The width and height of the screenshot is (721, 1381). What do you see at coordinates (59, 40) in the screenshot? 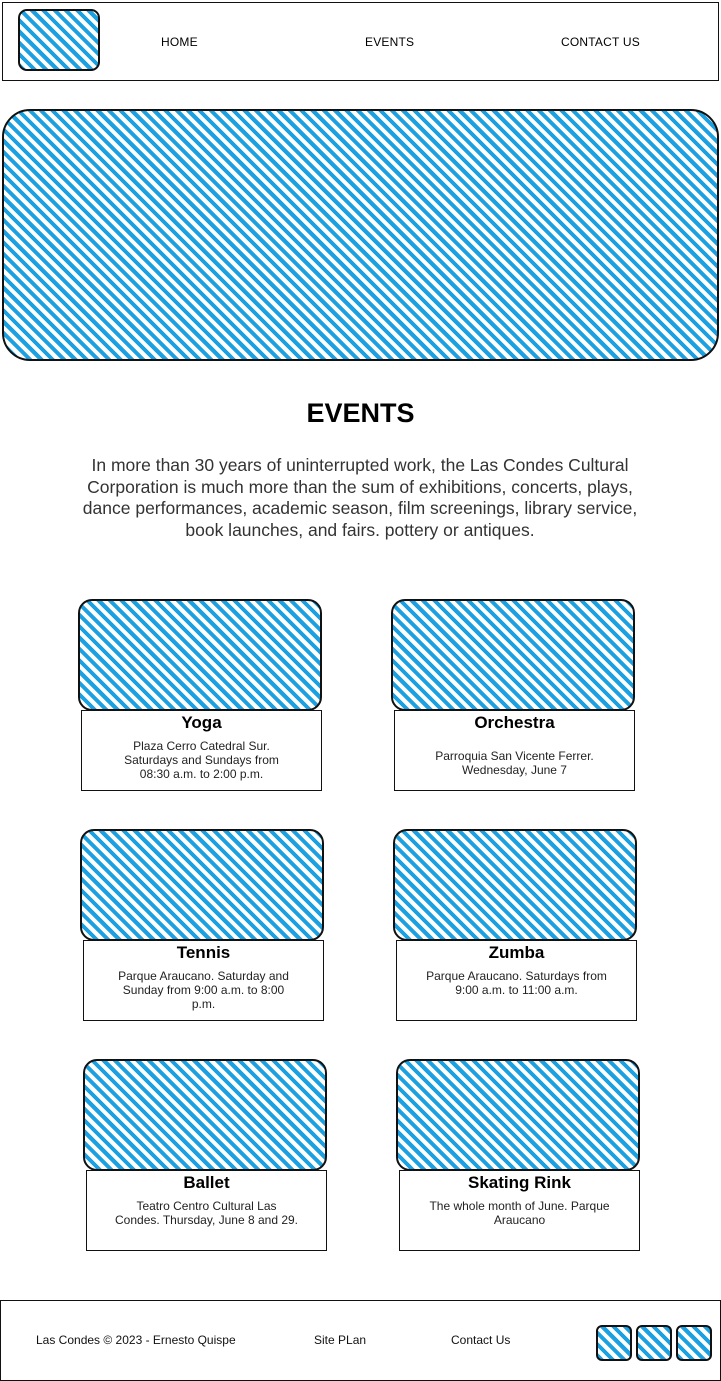
I see `logo-image` at bounding box center [59, 40].